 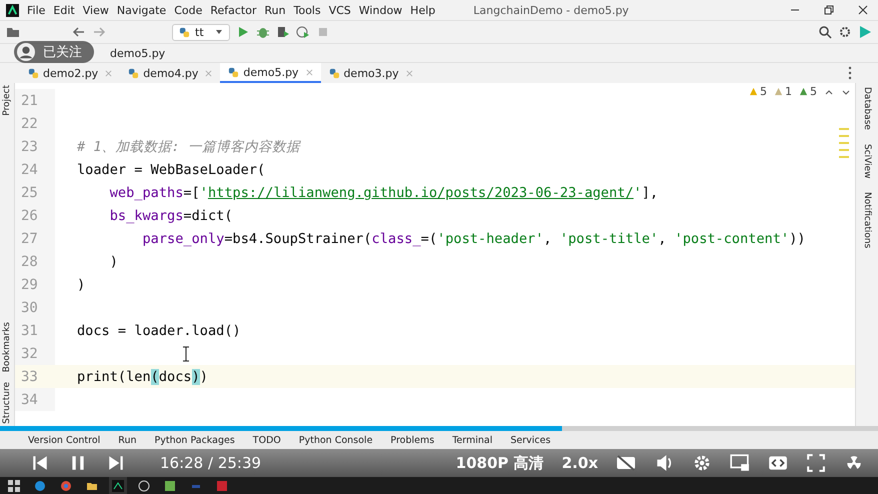 I want to click on breadcrumb-item: demo5.py, so click(x=138, y=53).